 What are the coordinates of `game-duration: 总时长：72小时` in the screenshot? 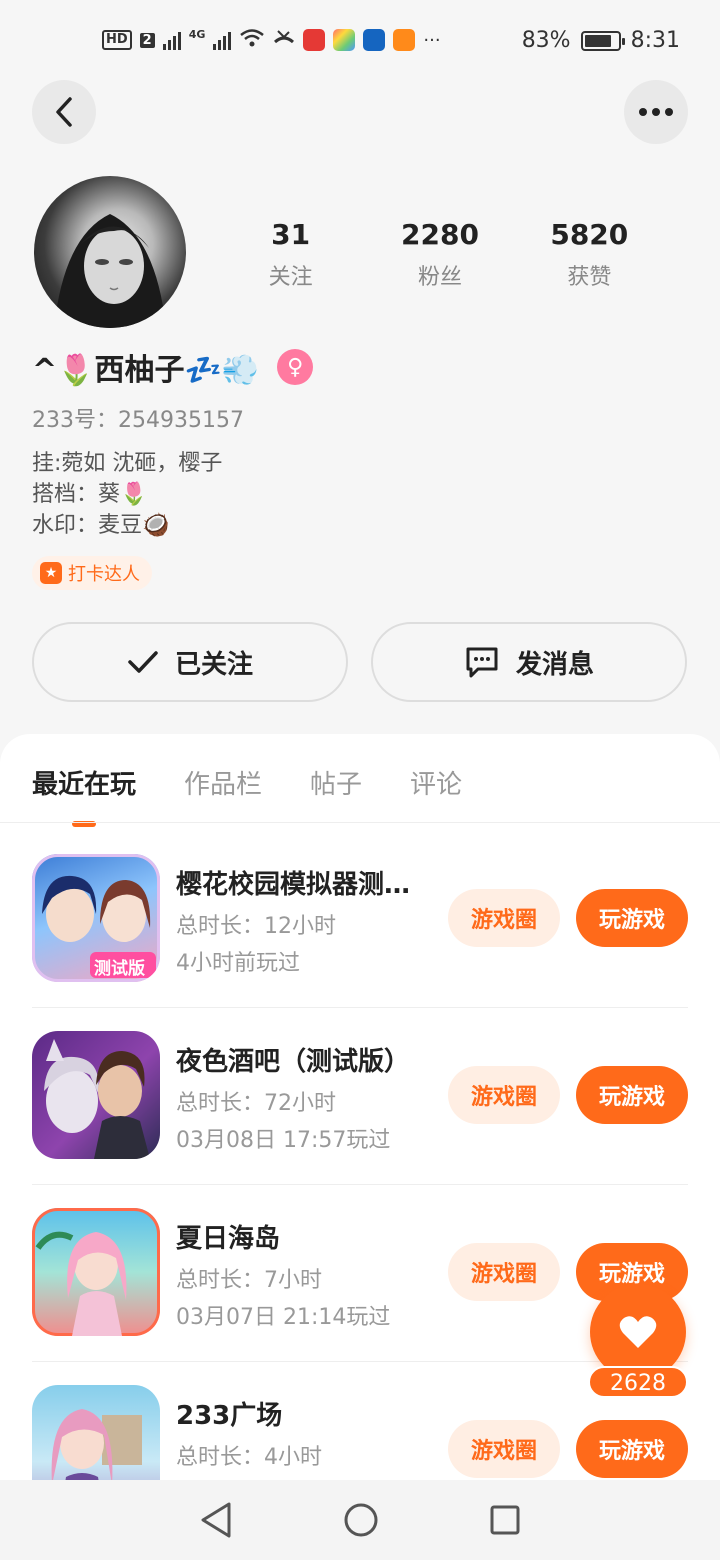 It's located at (256, 1103).